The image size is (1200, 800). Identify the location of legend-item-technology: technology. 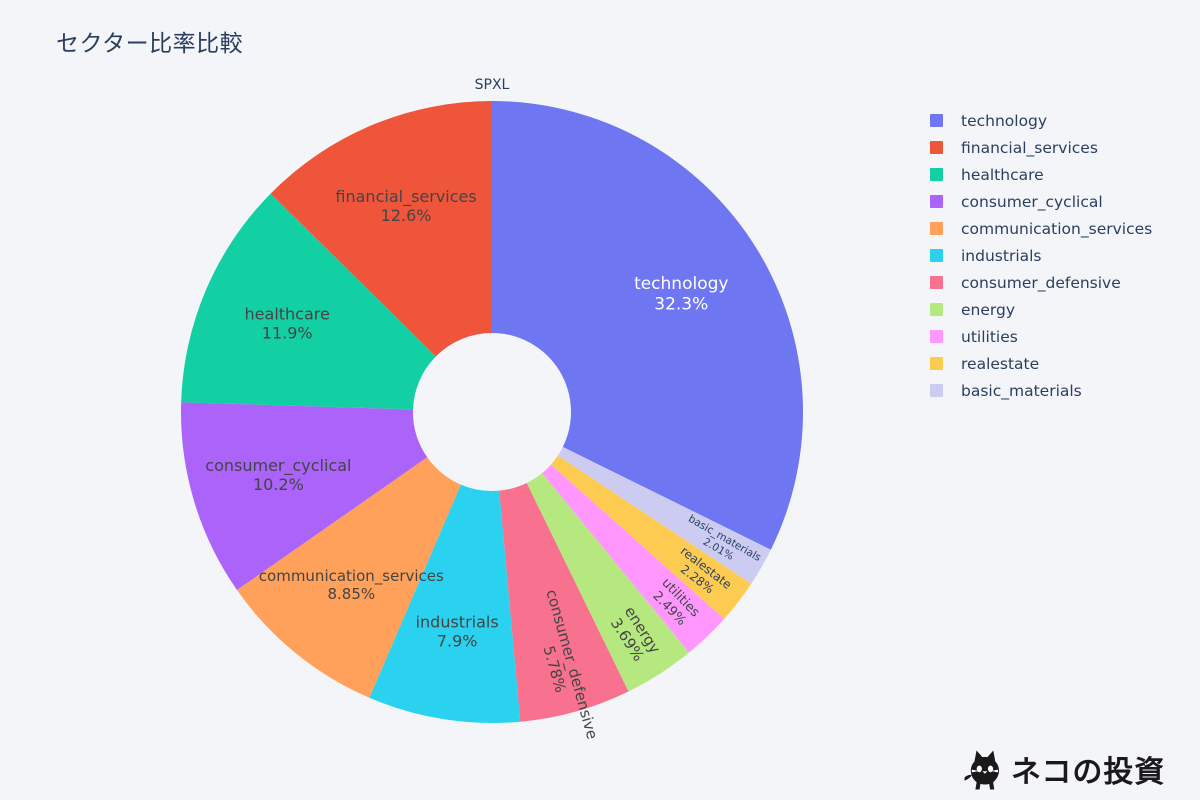
(1061, 120).